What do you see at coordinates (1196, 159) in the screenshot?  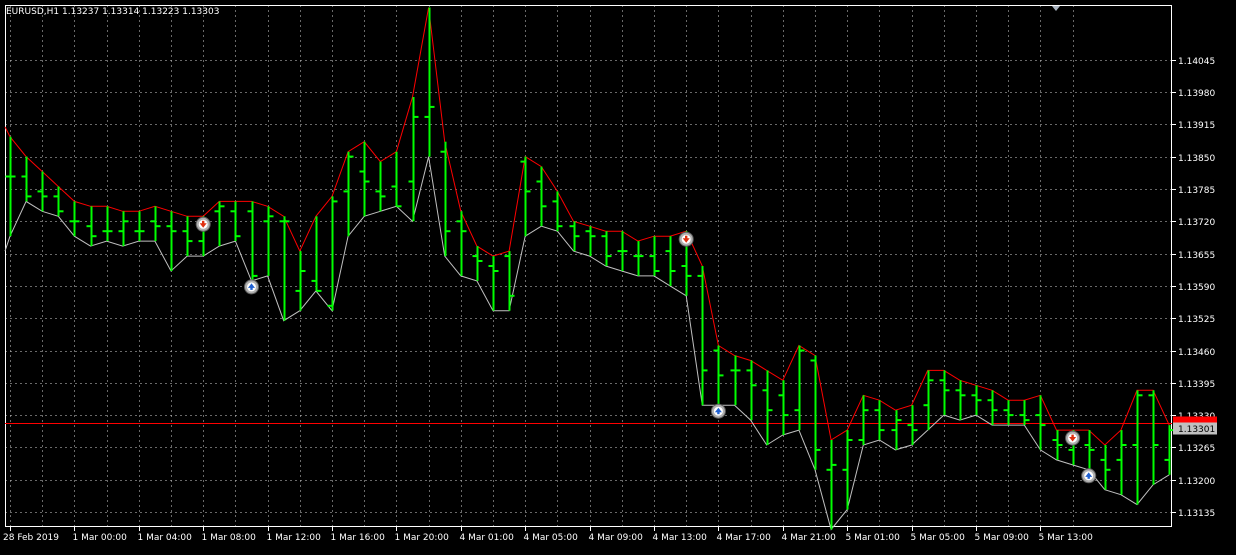 I see `y-tick-label: 1.13850` at bounding box center [1196, 159].